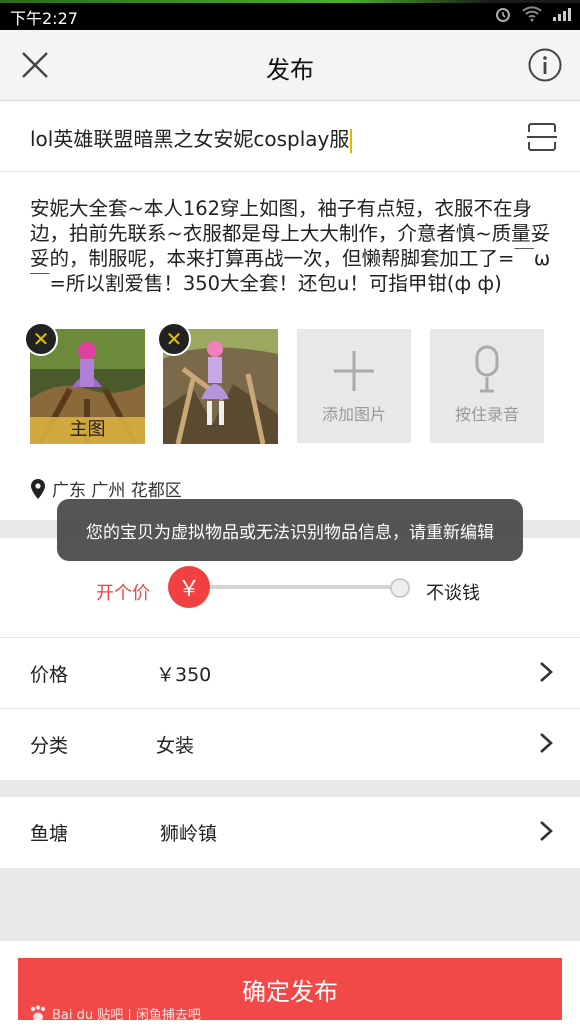  Describe the element at coordinates (290, 904) in the screenshot. I see `bottom-spacer` at that location.